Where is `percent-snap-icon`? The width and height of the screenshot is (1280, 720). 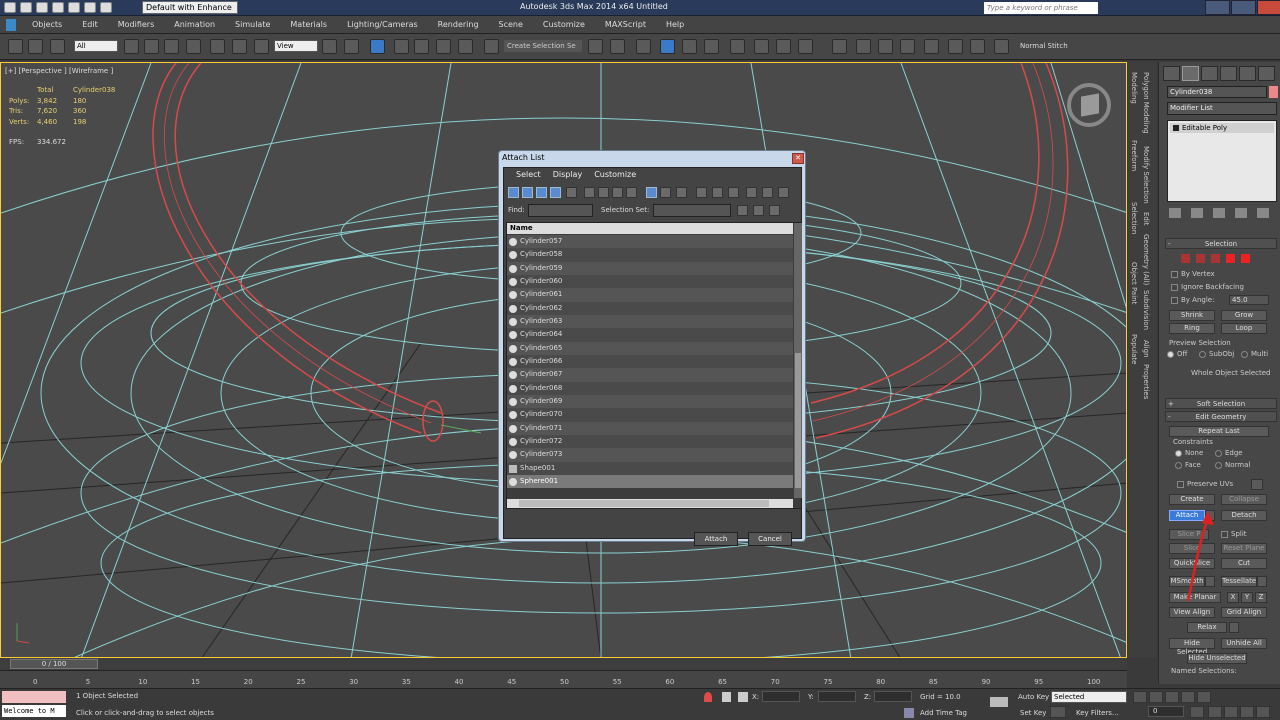
percent-snap-icon is located at coordinates (443, 46).